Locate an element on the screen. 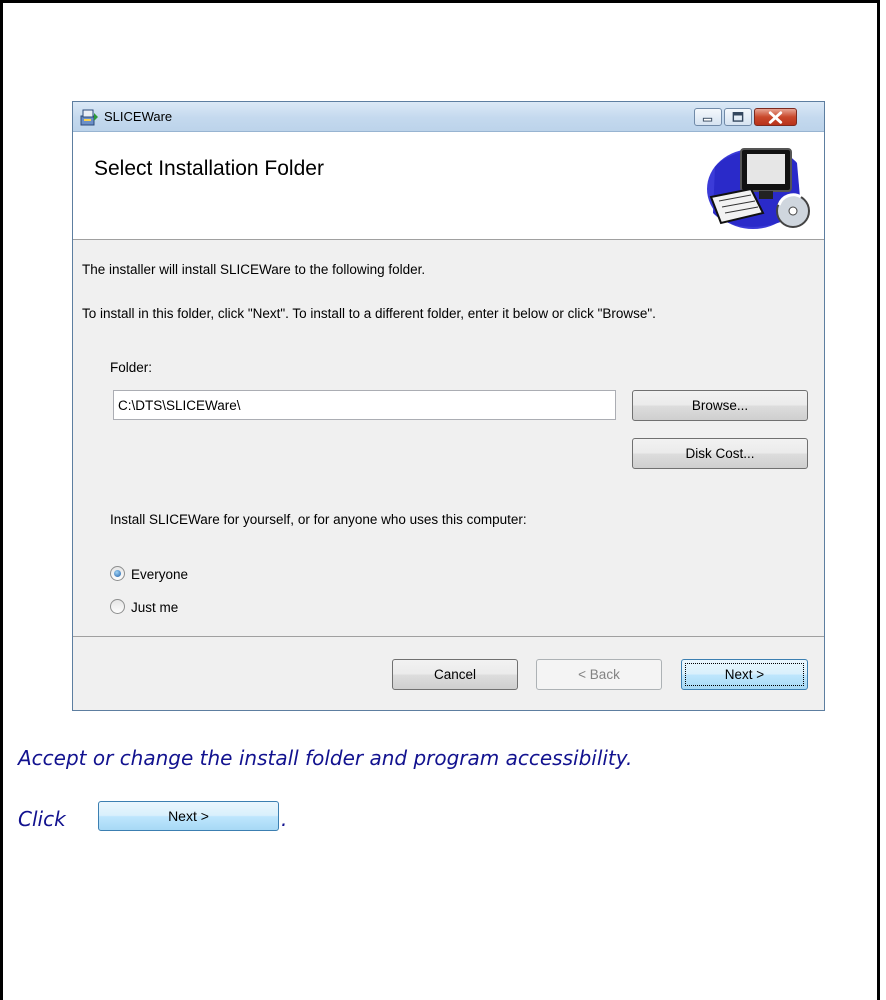 Image resolution: width=886 pixels, height=1000 pixels. click-instruction-period: . is located at coordinates (284, 819).